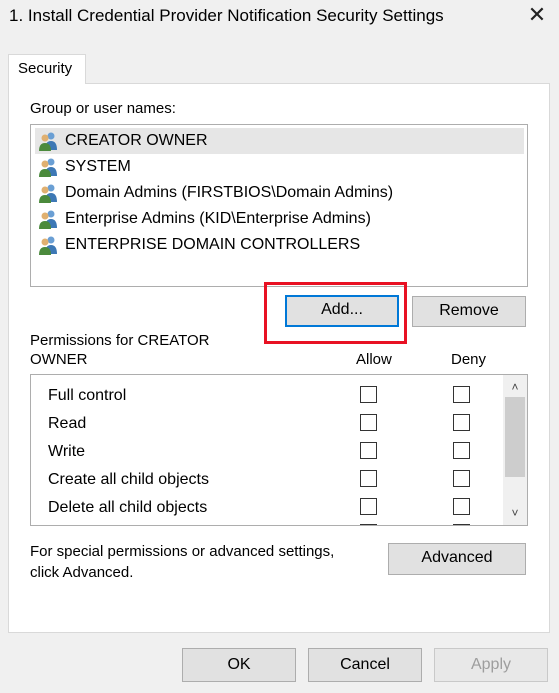 Image resolution: width=559 pixels, height=693 pixels. Describe the element at coordinates (67, 451) in the screenshot. I see `permission-name: Write` at that location.